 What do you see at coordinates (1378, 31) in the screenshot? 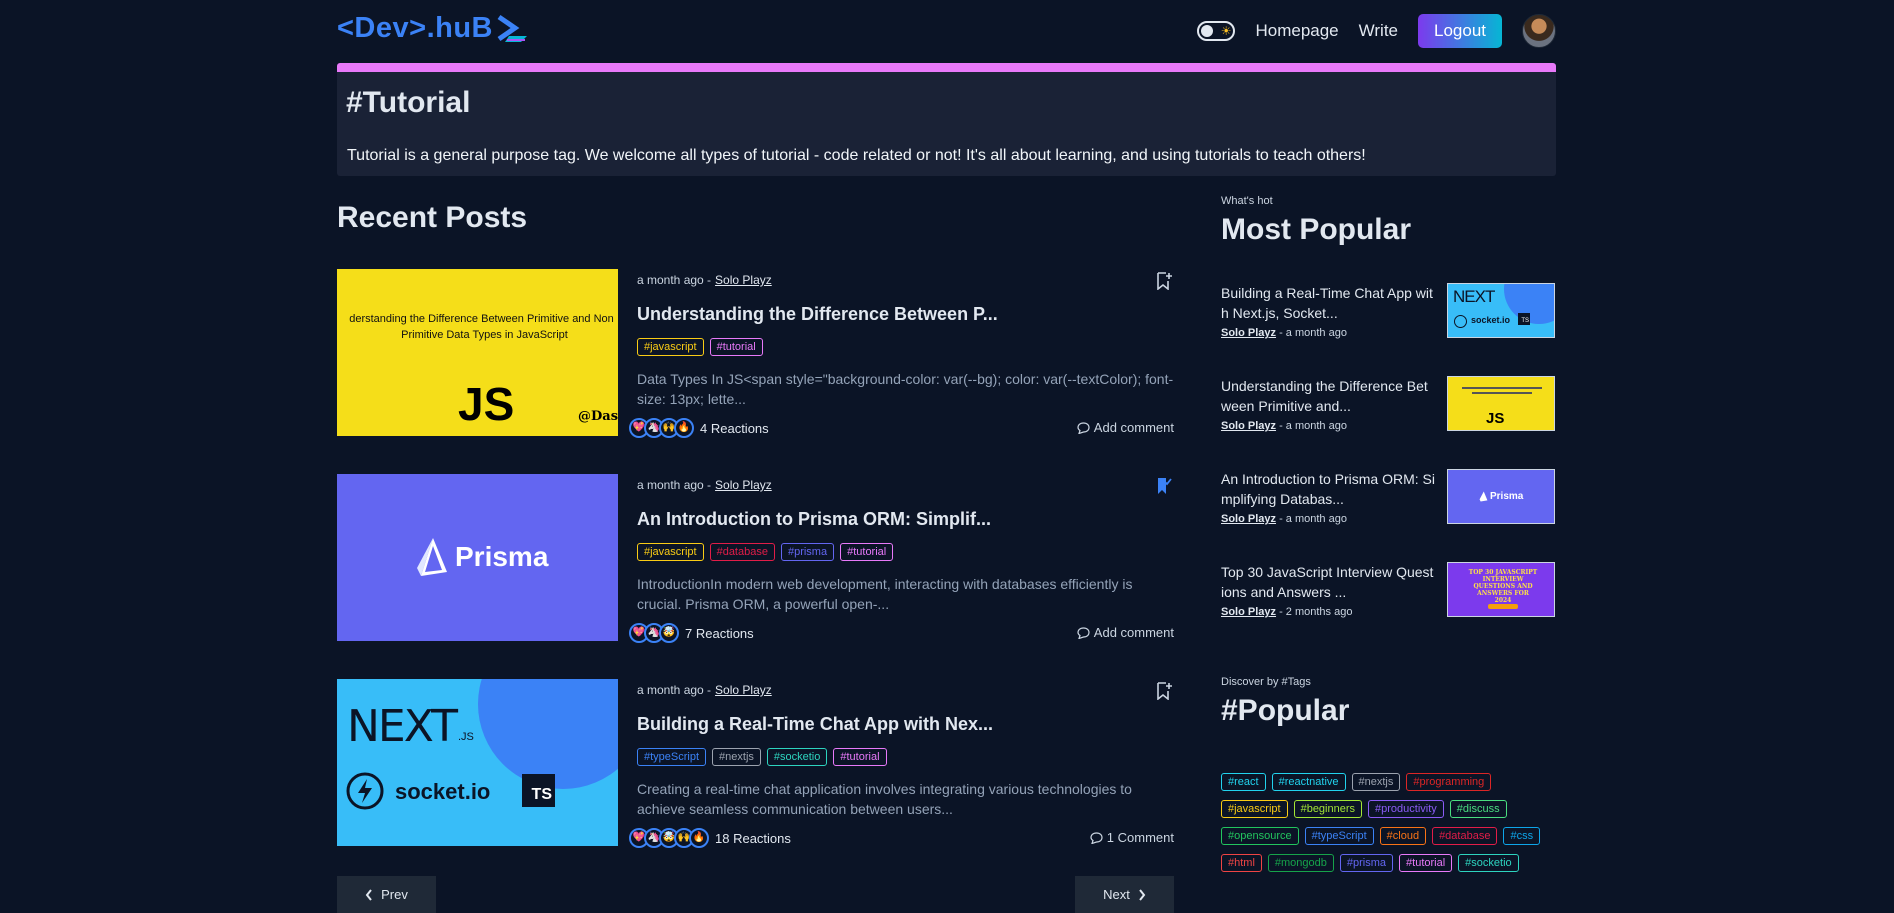
I see `nav-write-link: Write` at bounding box center [1378, 31].